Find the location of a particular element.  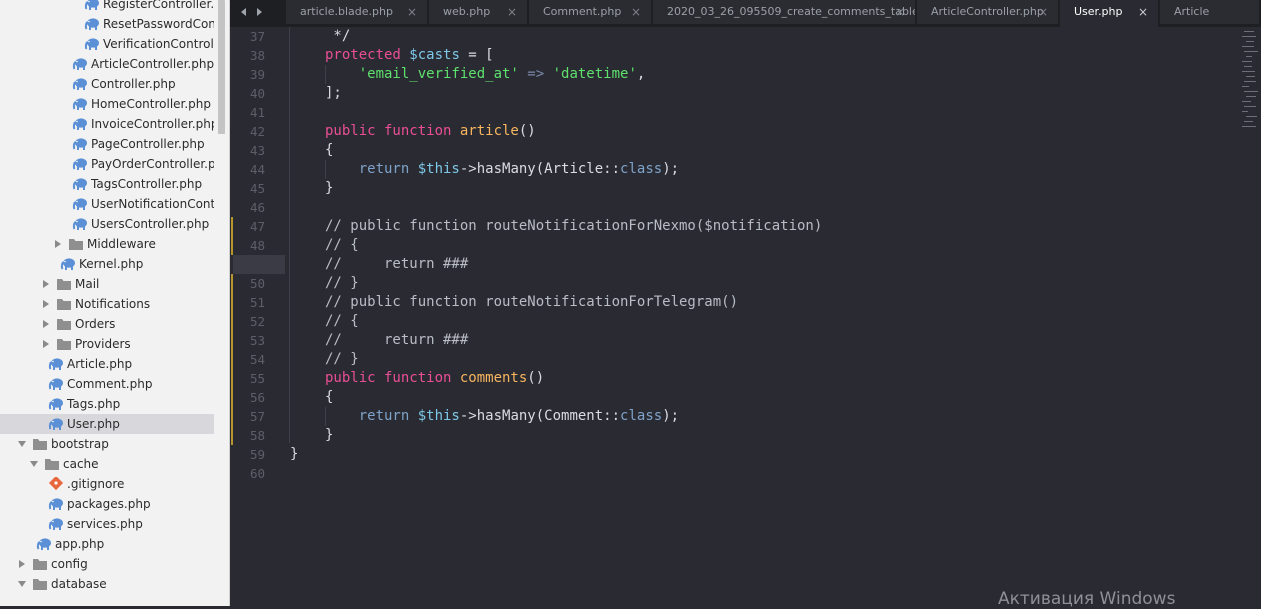

tree-folder: Middleware is located at coordinates (107, 244).